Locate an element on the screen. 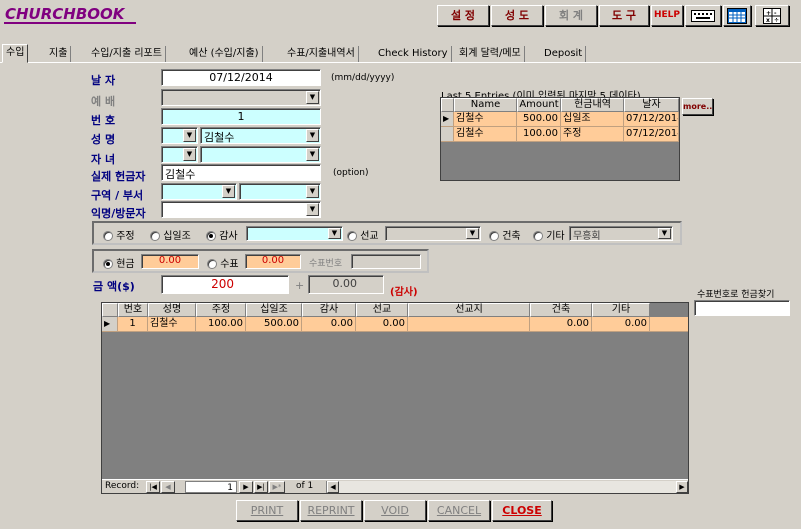  offering-weekly-label: 주정 is located at coordinates (125, 236).